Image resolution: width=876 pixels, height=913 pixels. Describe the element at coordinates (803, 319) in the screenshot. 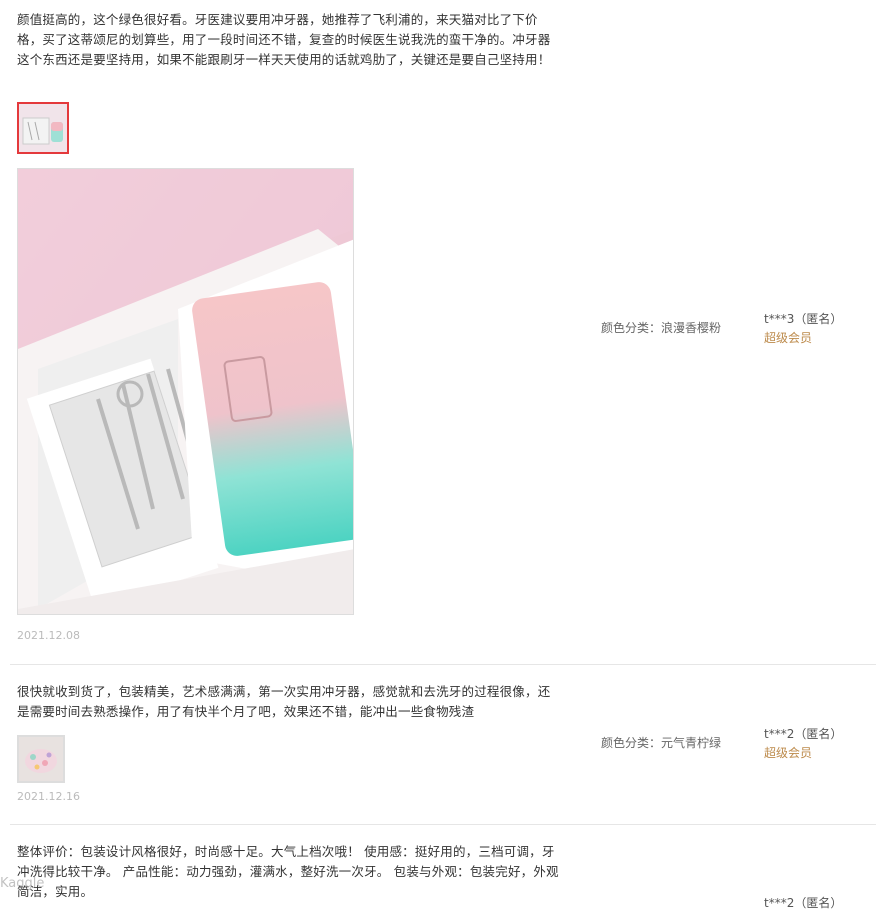

I see `user-name: t***3（匿名）` at that location.